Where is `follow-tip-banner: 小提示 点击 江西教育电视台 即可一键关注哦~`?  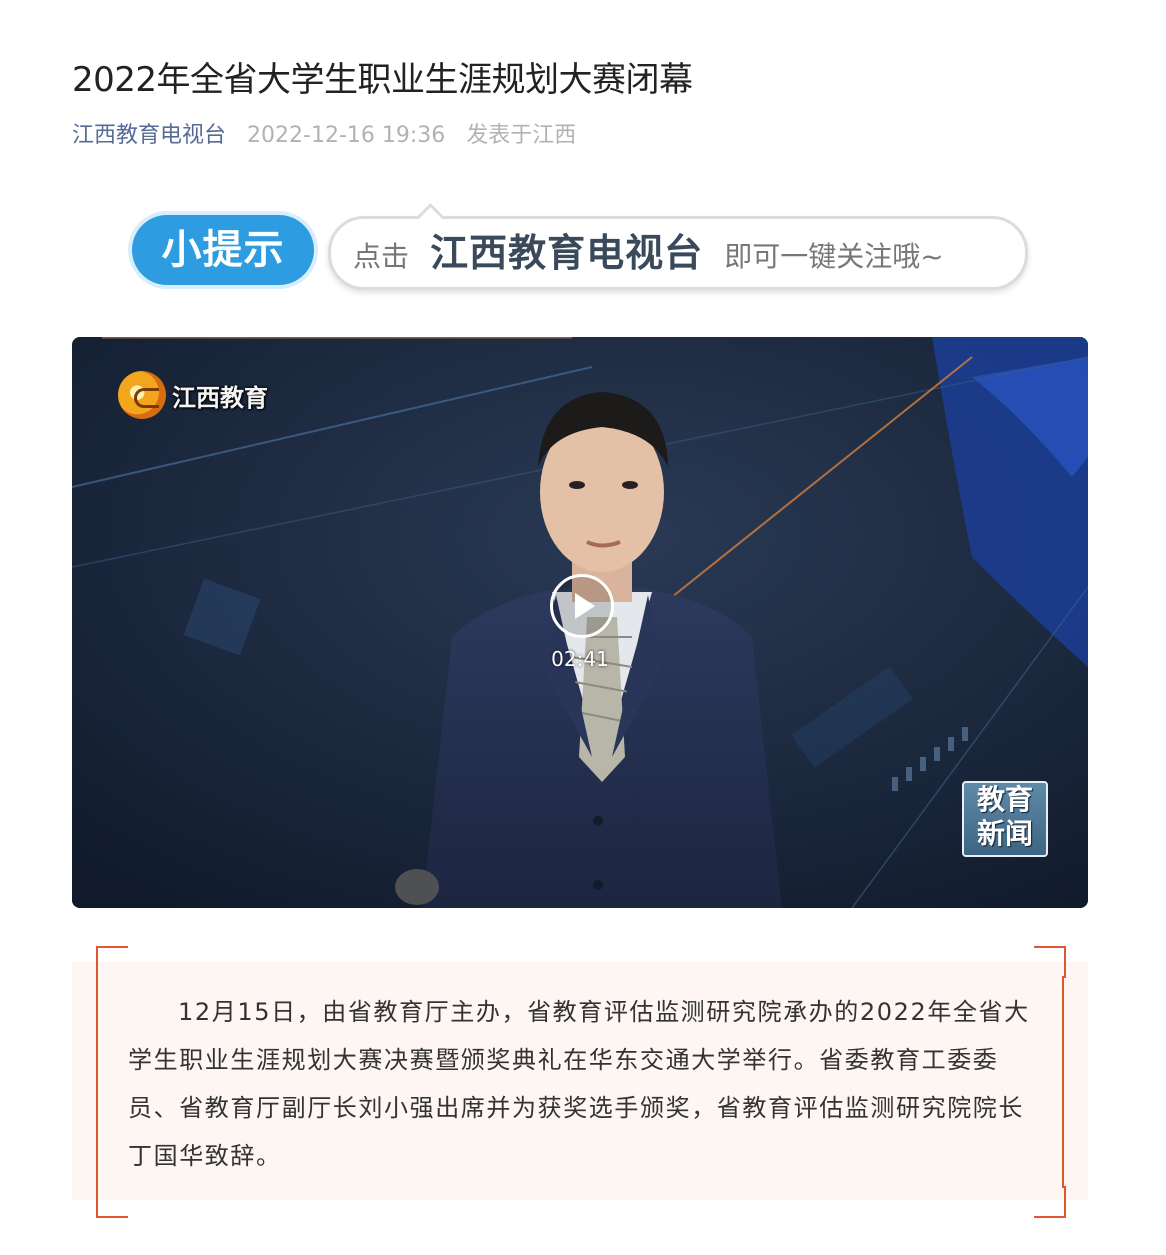
follow-tip-banner: 小提示 点击 江西教育电视台 即可一键关注哦~ is located at coordinates (579, 246).